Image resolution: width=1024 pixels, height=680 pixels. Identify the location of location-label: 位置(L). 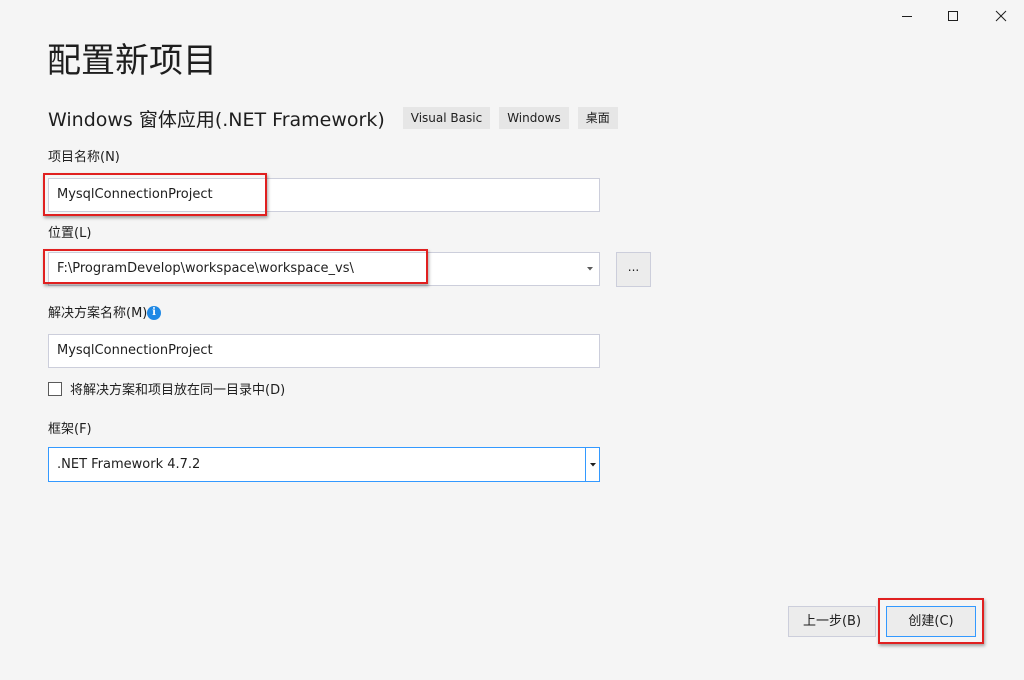
(70, 233).